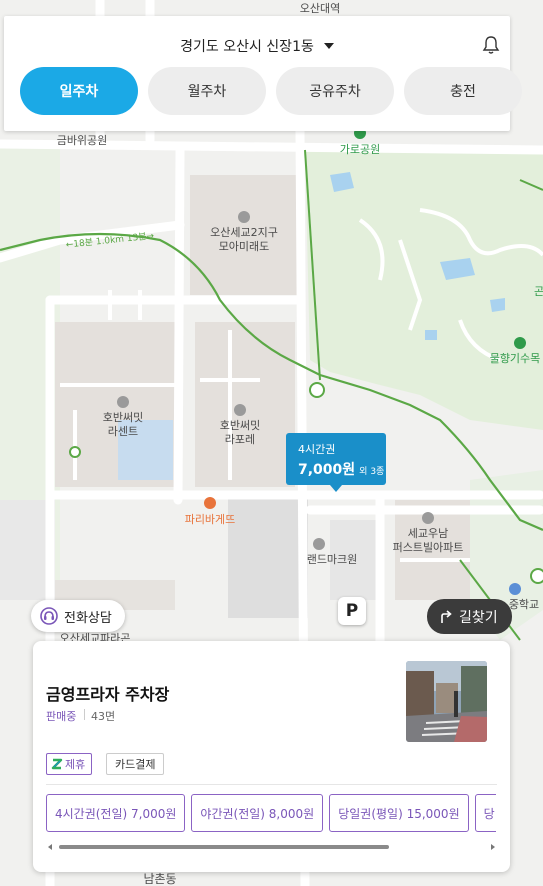  I want to click on map-label-apt-laforet: 호반써밋 라포레, so click(240, 432).